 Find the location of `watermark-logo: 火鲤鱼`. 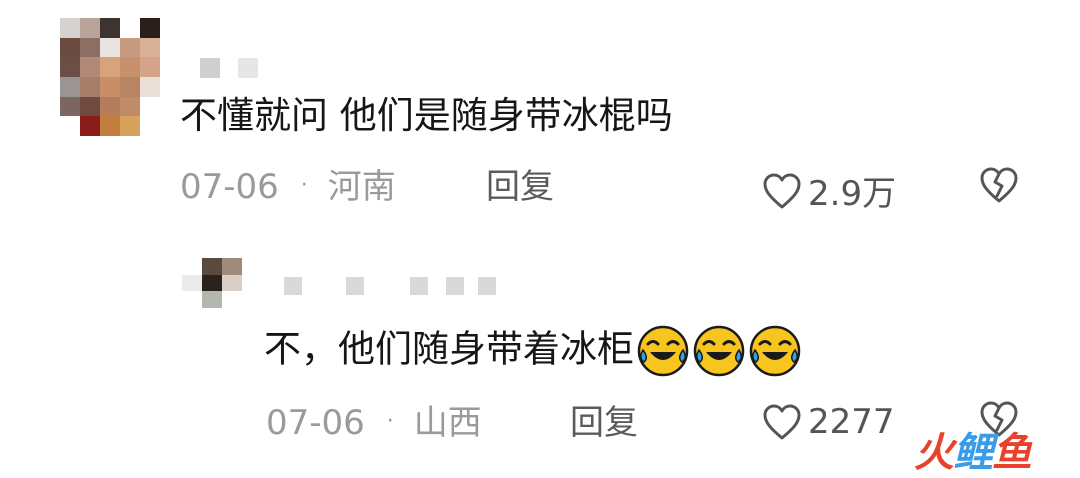

watermark-logo: 火鲤鱼 is located at coordinates (973, 449).